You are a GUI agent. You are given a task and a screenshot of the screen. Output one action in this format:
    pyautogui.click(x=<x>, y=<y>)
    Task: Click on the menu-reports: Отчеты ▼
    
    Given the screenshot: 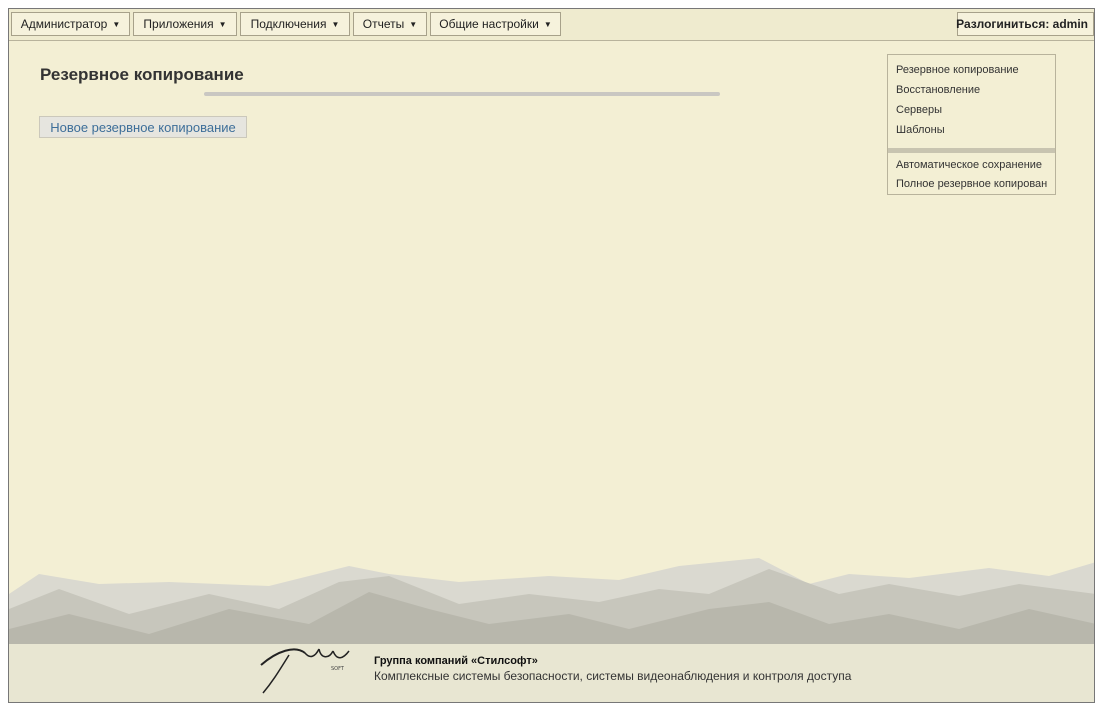 What is the action you would take?
    pyautogui.click(x=390, y=24)
    